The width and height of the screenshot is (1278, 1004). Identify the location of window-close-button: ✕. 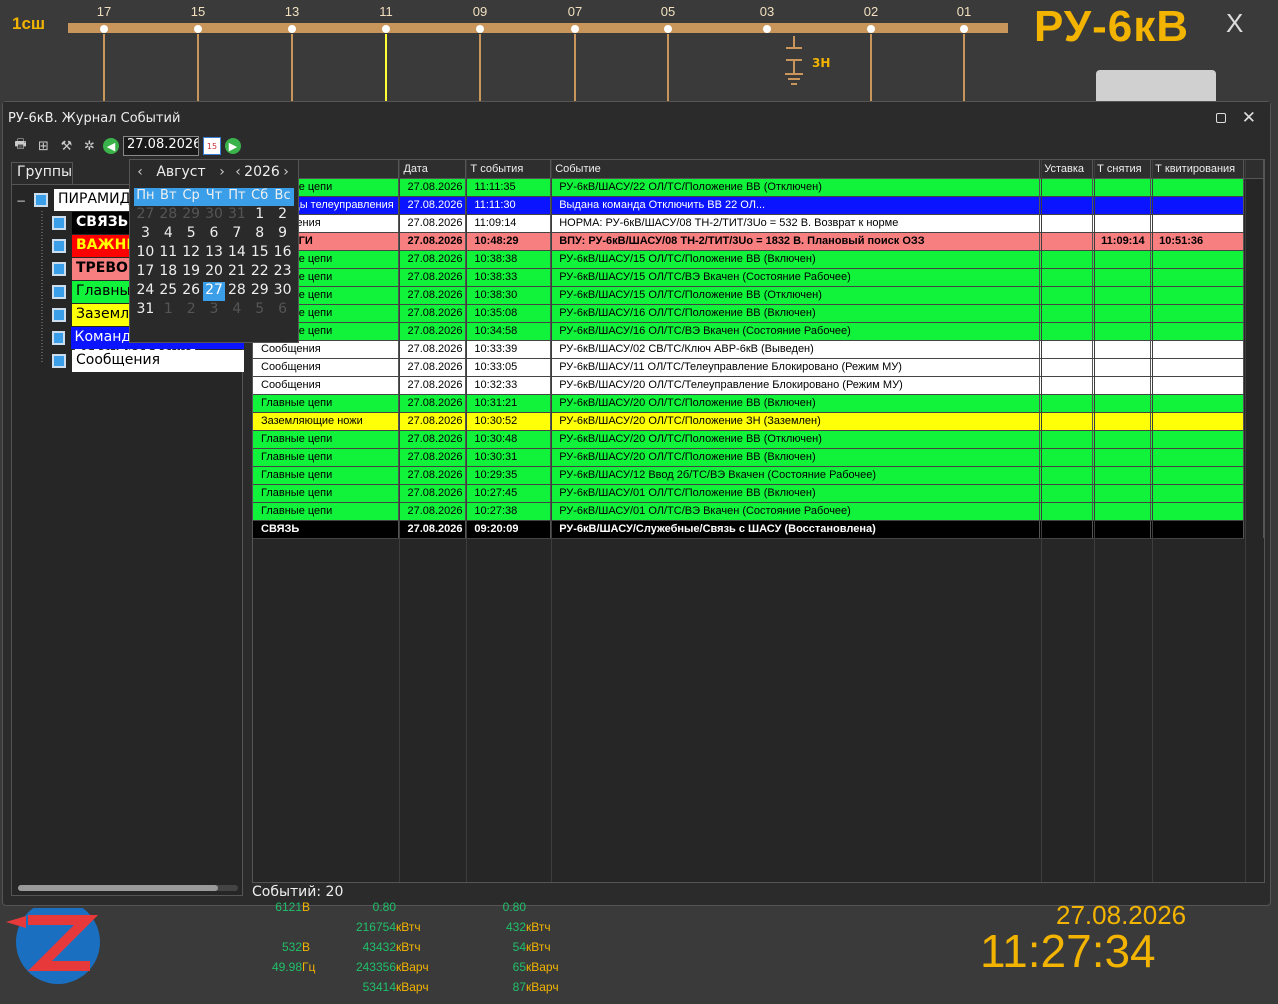
(1249, 118).